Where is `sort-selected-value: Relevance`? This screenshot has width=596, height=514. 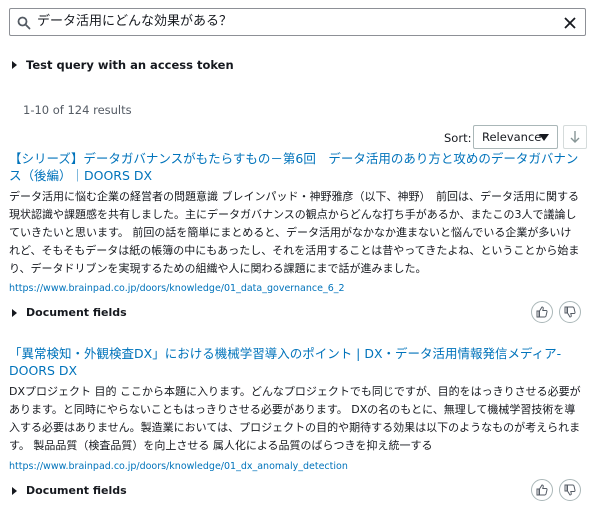
sort-selected-value: Relevance is located at coordinates (512, 137).